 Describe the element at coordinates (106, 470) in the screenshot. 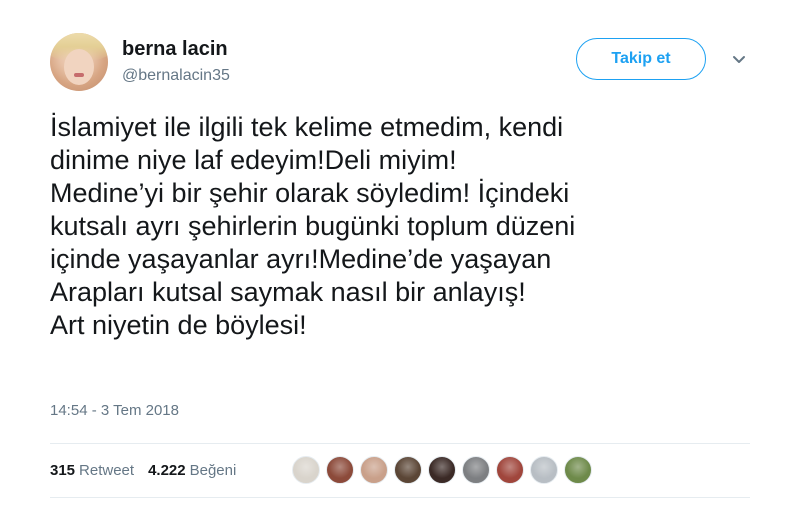

I see `retweet-label: Retweet` at that location.